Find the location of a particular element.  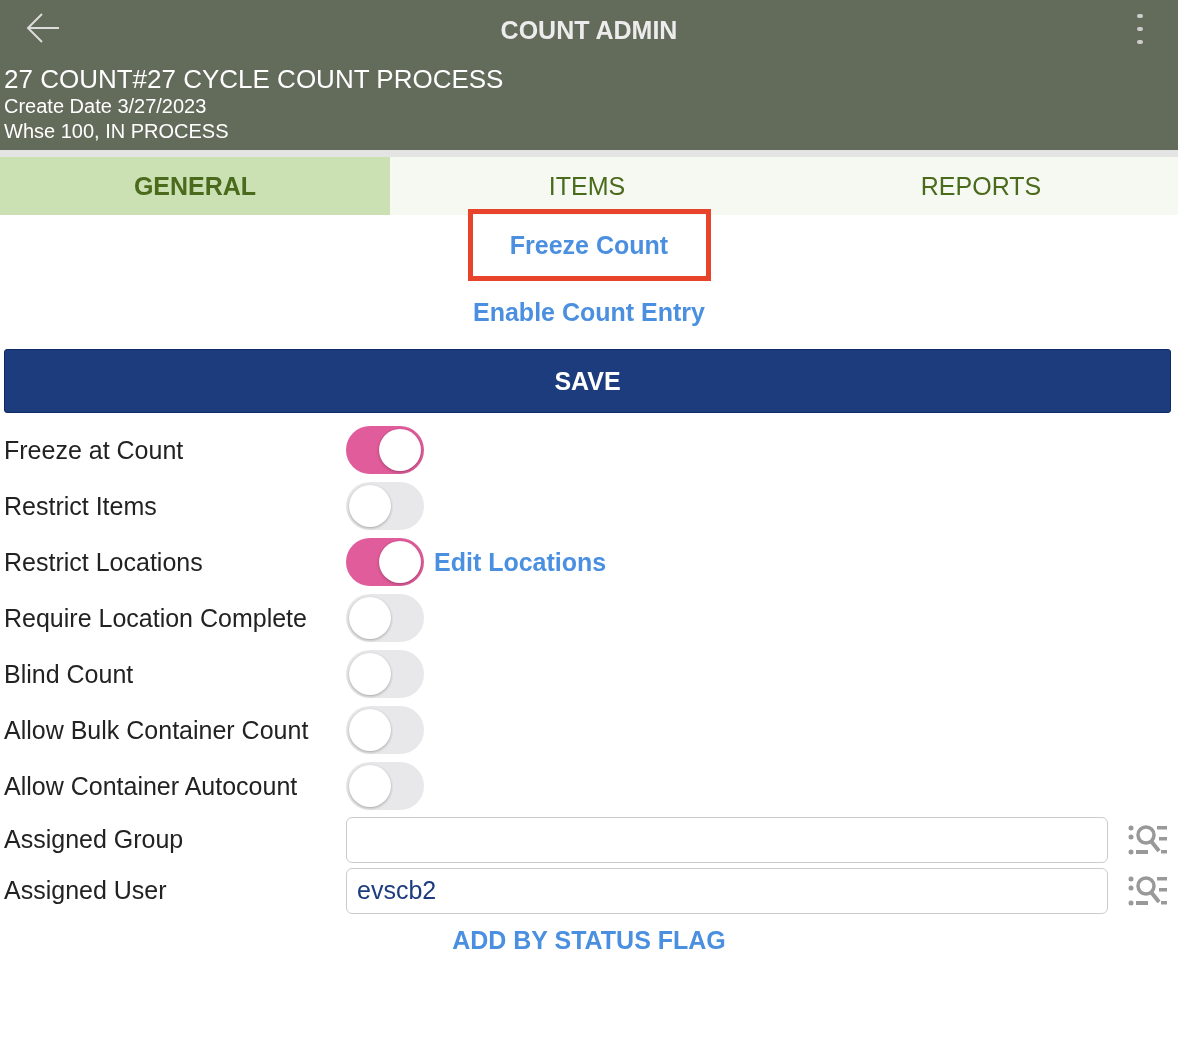

setting-label: Blind Count is located at coordinates (69, 674).